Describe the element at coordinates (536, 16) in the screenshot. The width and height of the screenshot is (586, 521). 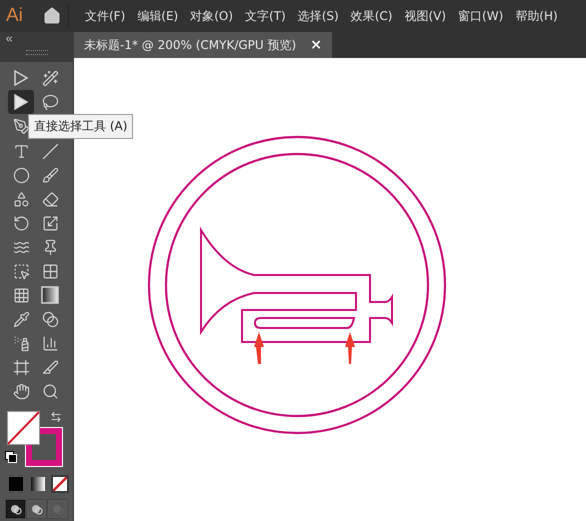
I see `menu-item: 帮助(H)` at that location.